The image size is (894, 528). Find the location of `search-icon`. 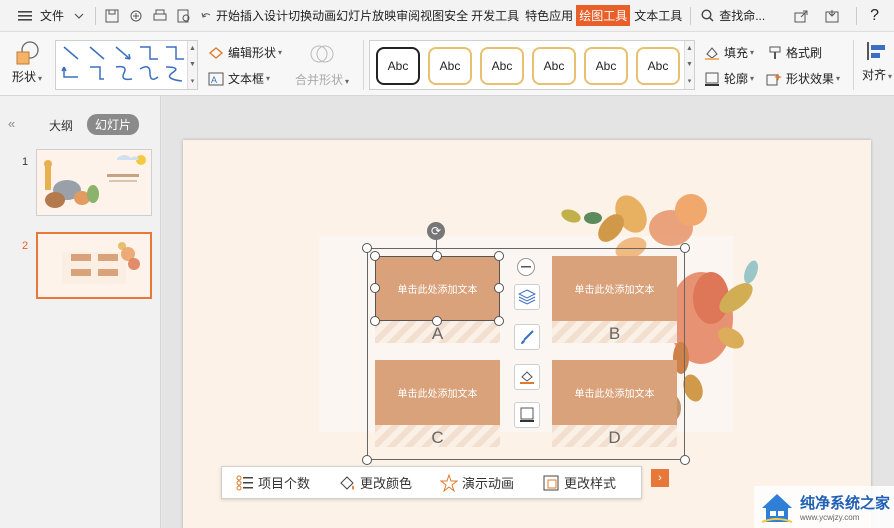

search-icon is located at coordinates (707, 16).